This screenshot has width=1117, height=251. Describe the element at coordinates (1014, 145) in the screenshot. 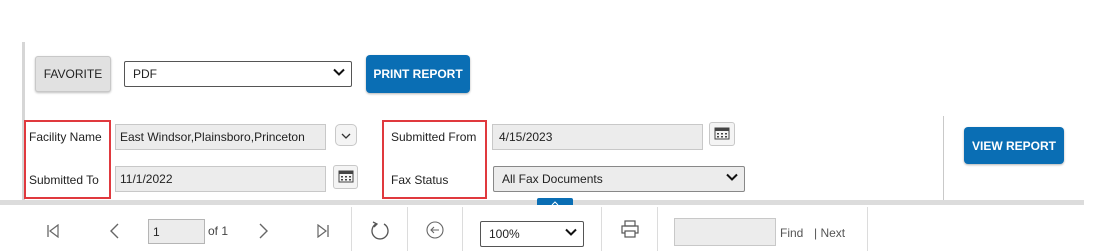

I see `view-report-button: VIEW REPORT` at that location.